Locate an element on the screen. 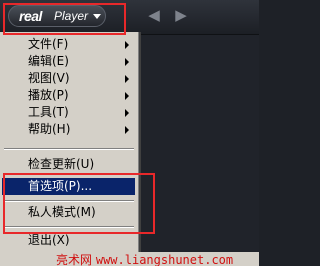 This screenshot has height=266, width=320. menu-item-exit: 退出(X) is located at coordinates (68, 240).